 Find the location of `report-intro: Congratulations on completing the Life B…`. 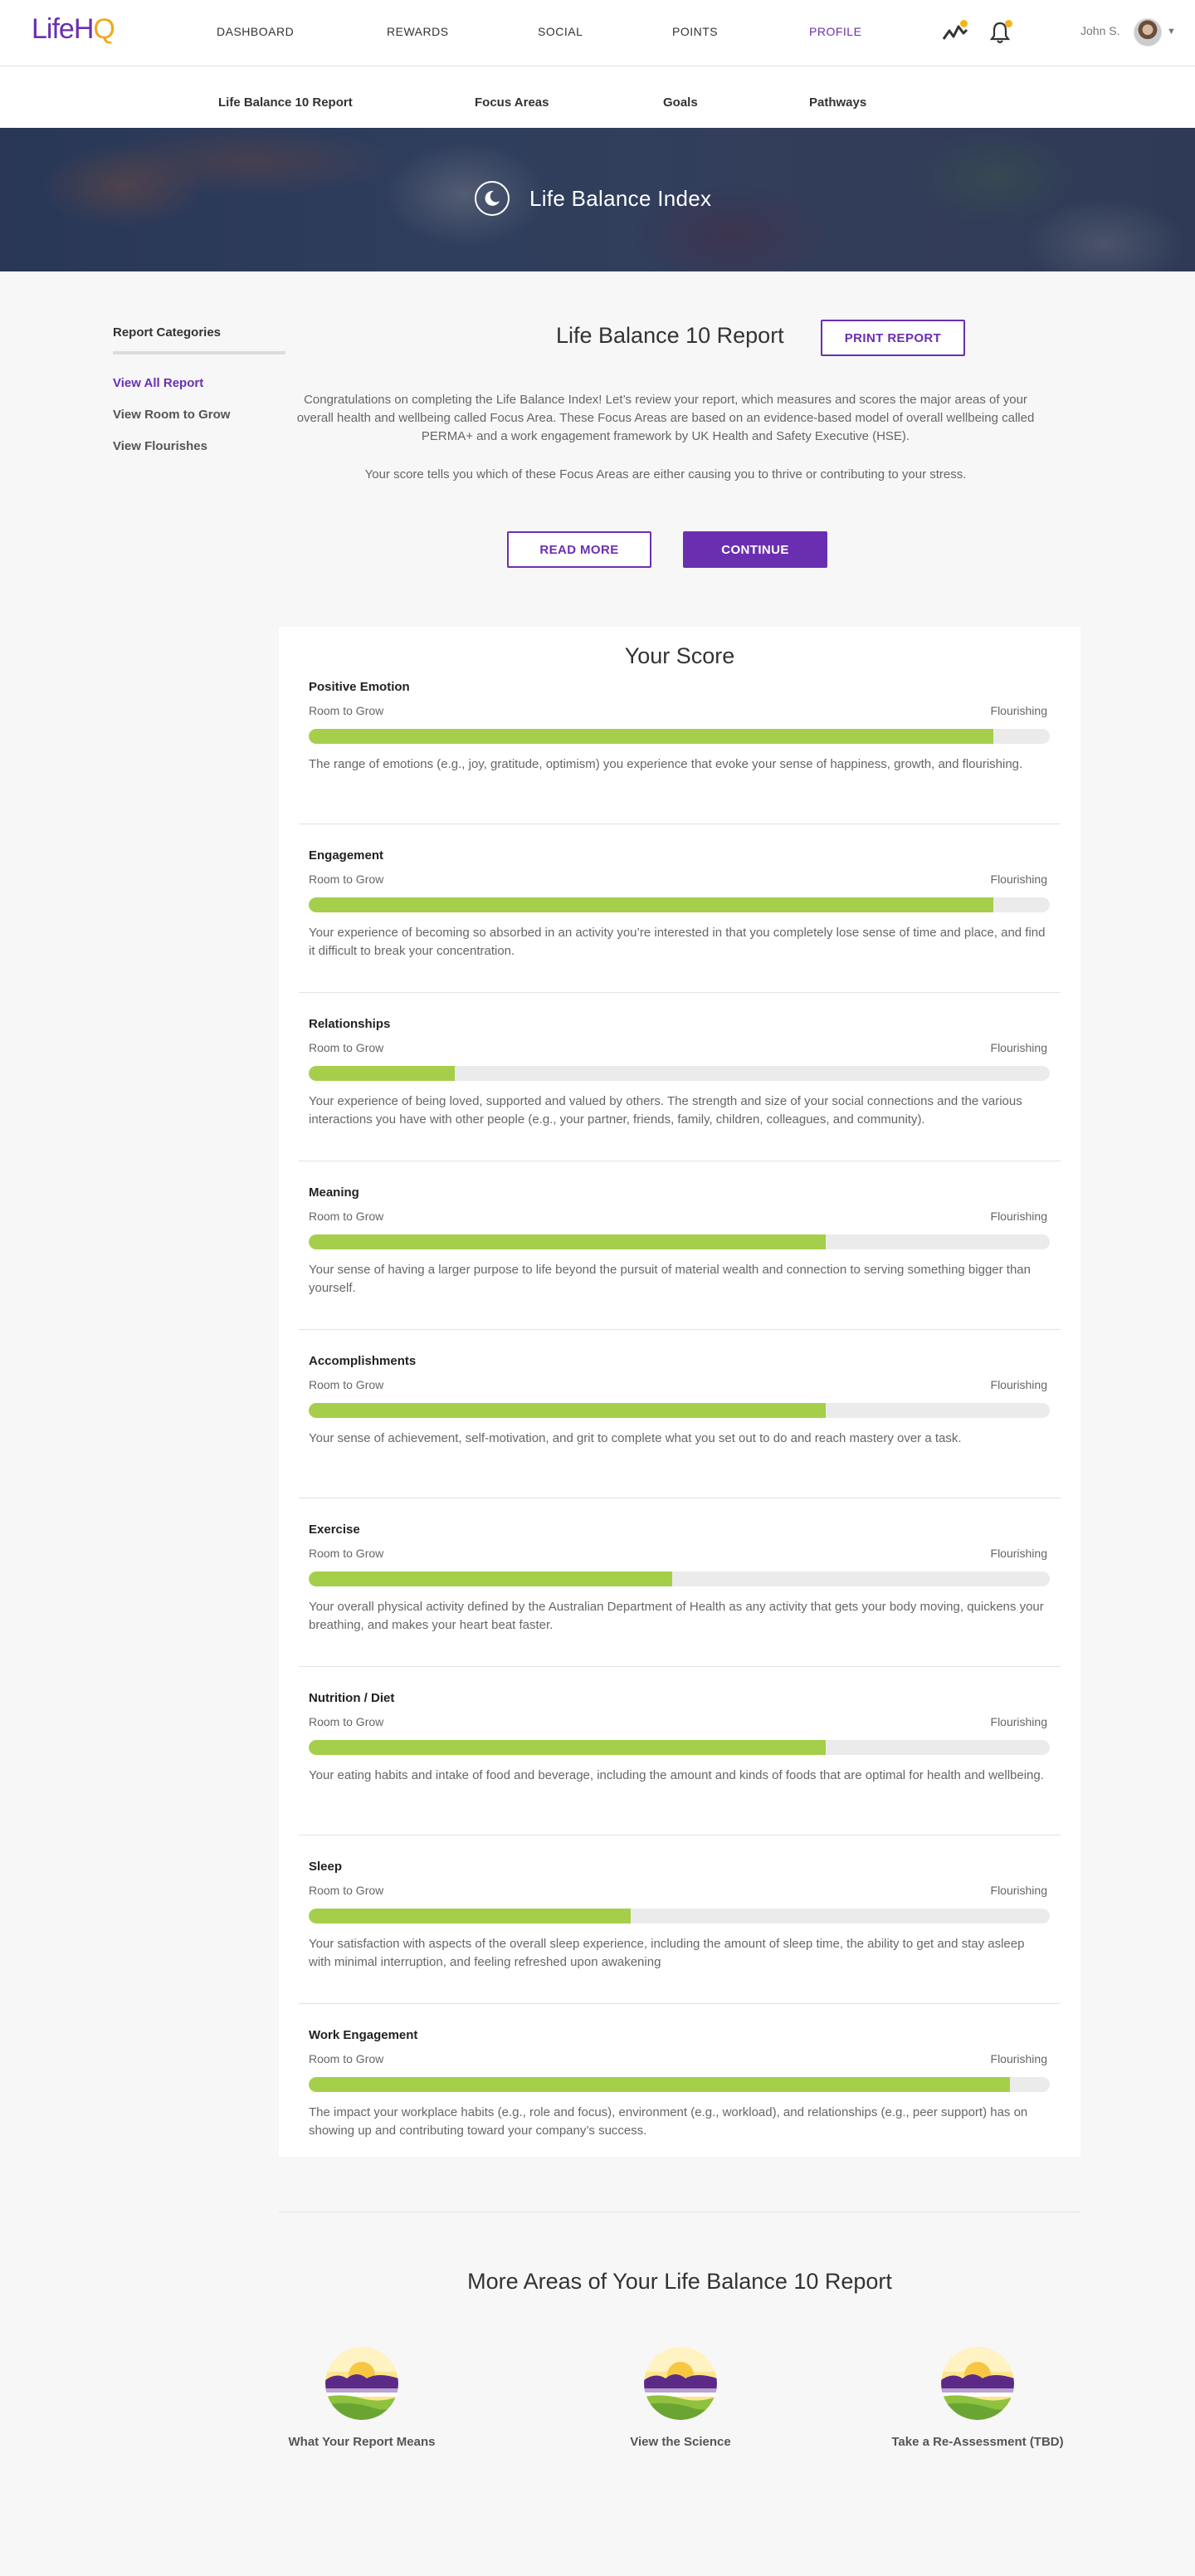

report-intro: Congratulations on completing the Life B… is located at coordinates (666, 418).